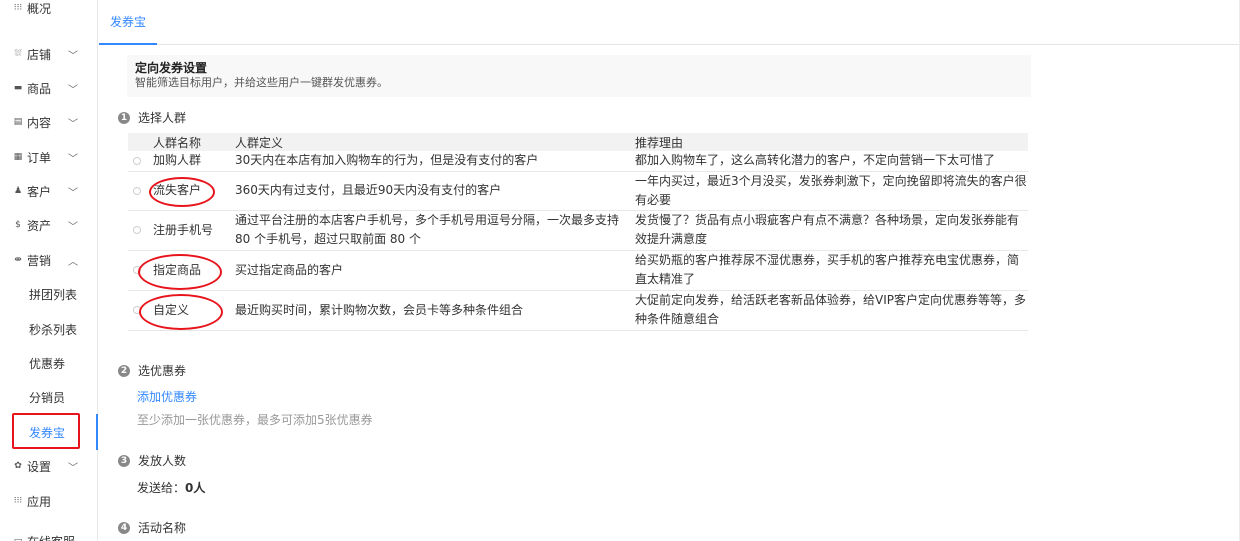 The image size is (1240, 541). I want to click on sidebar-item-asset: $ 资产 ﹀, so click(49, 225).